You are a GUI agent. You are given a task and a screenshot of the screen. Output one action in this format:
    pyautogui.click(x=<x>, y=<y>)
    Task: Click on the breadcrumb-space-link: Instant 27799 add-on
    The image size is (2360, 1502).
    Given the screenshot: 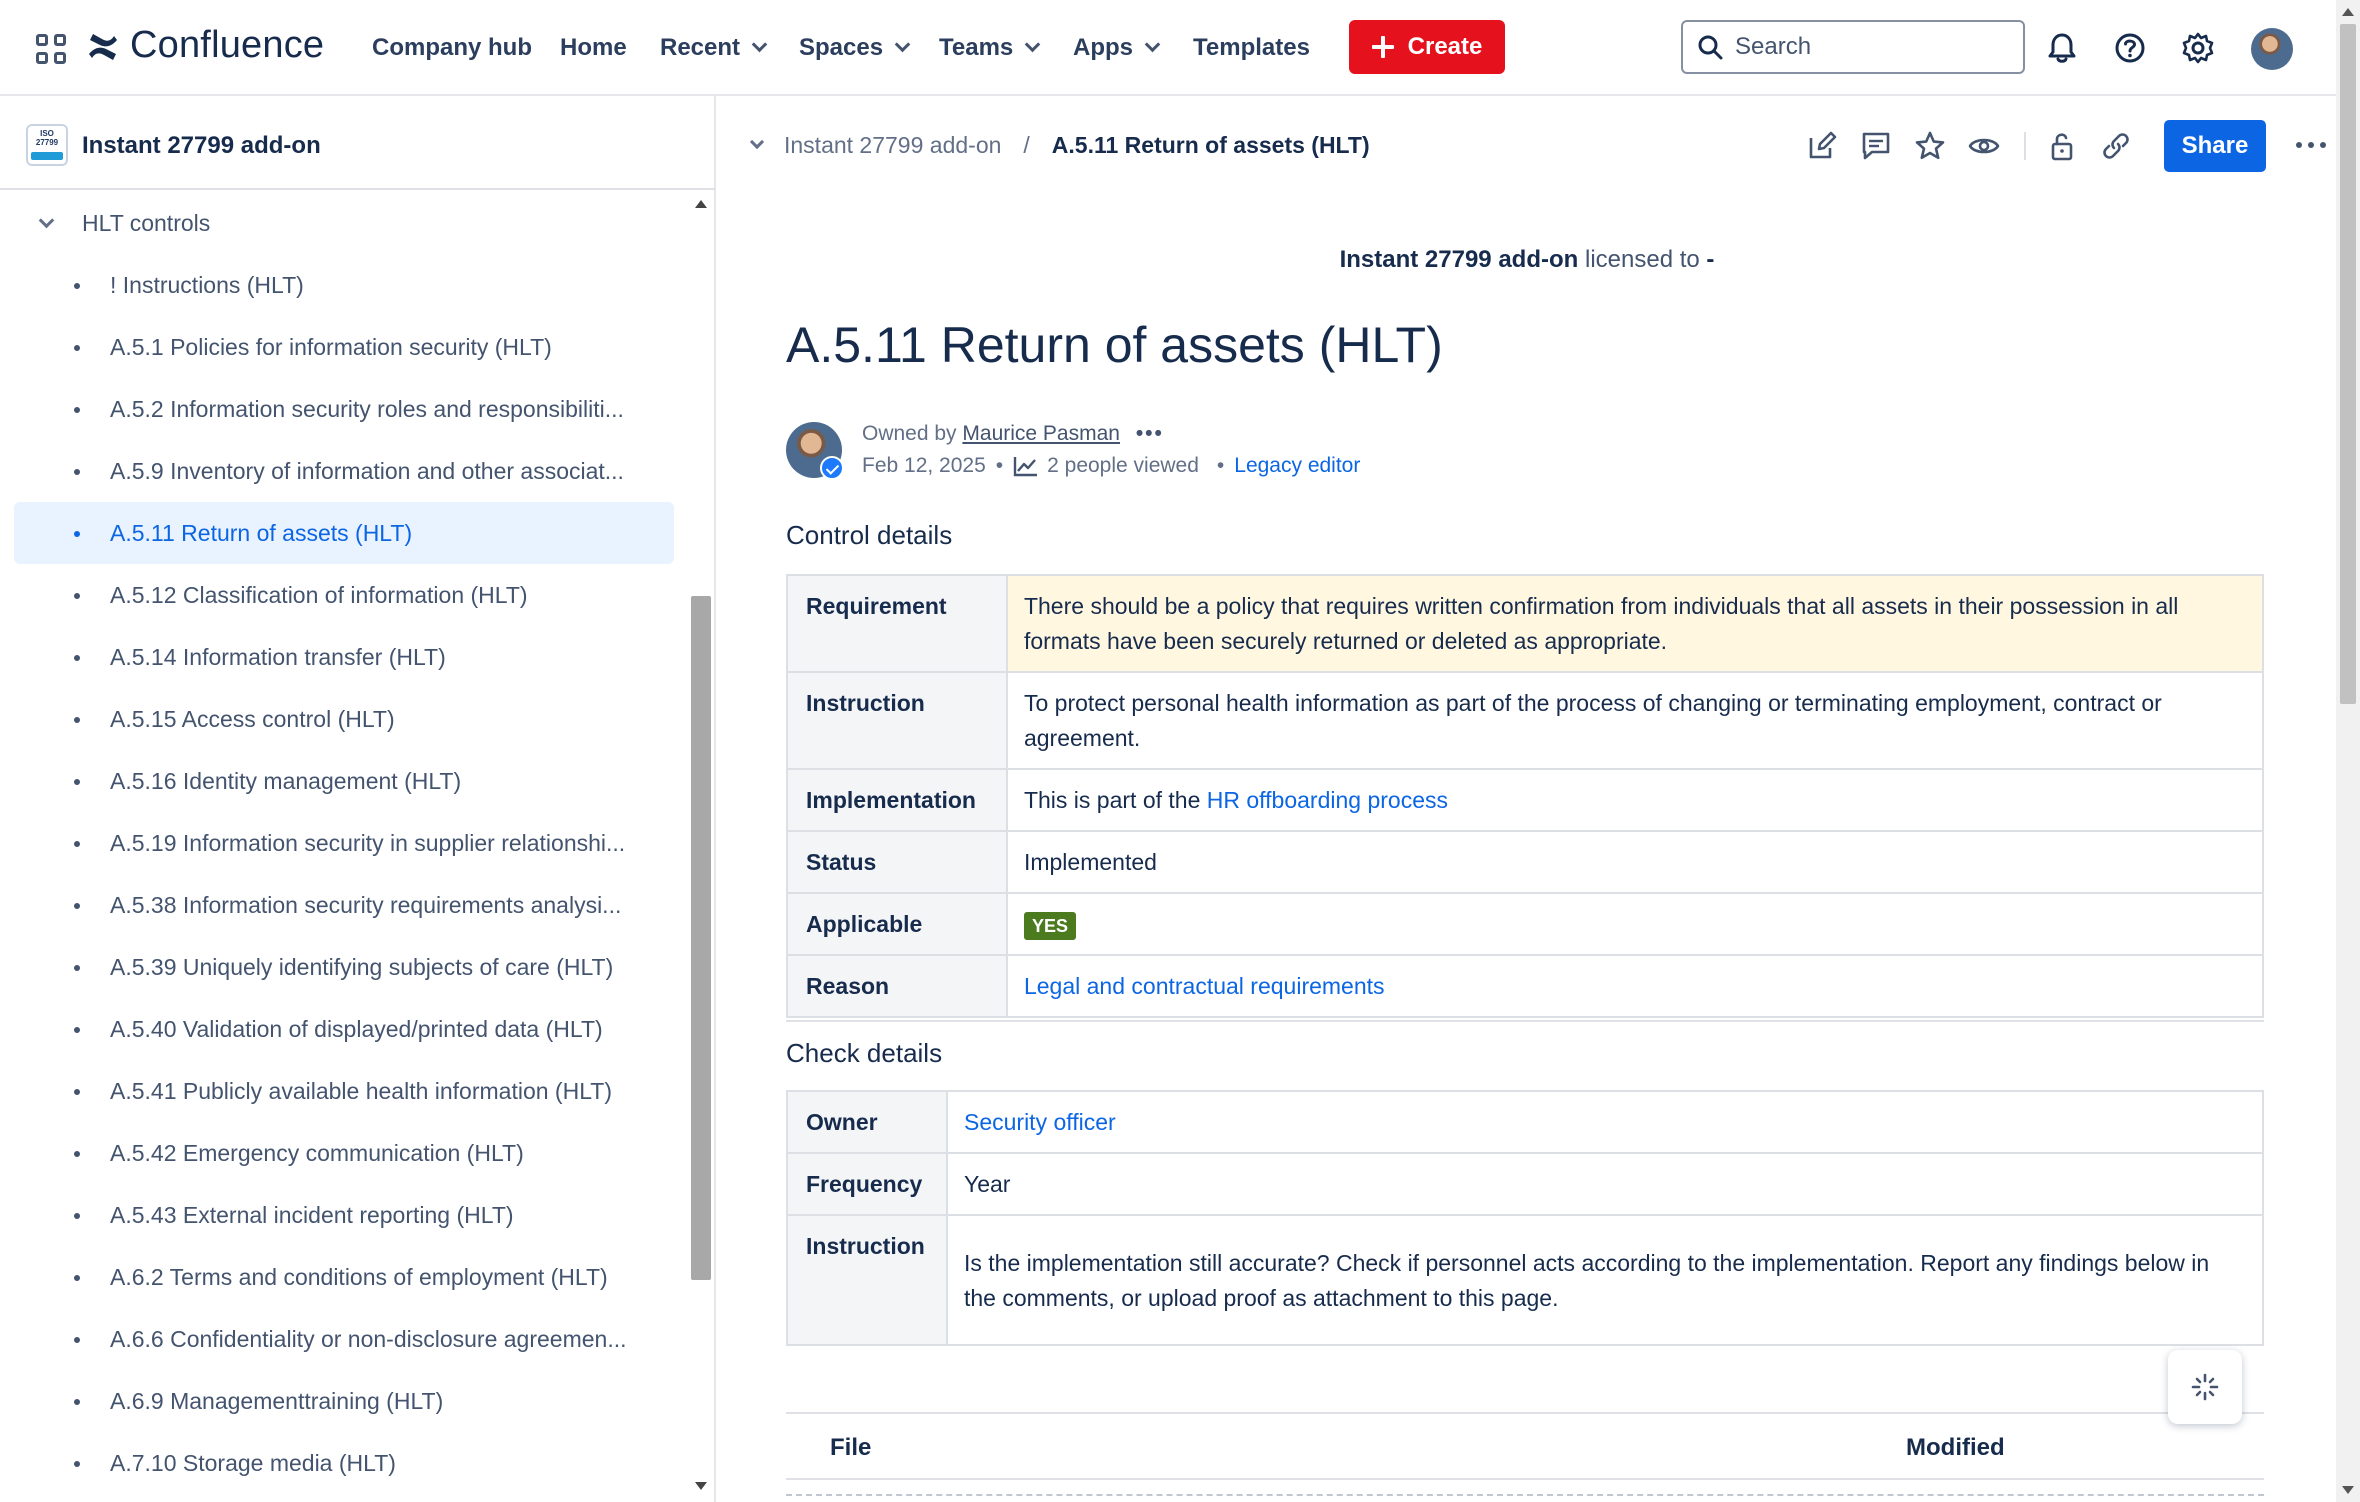 What is the action you would take?
    pyautogui.click(x=892, y=145)
    